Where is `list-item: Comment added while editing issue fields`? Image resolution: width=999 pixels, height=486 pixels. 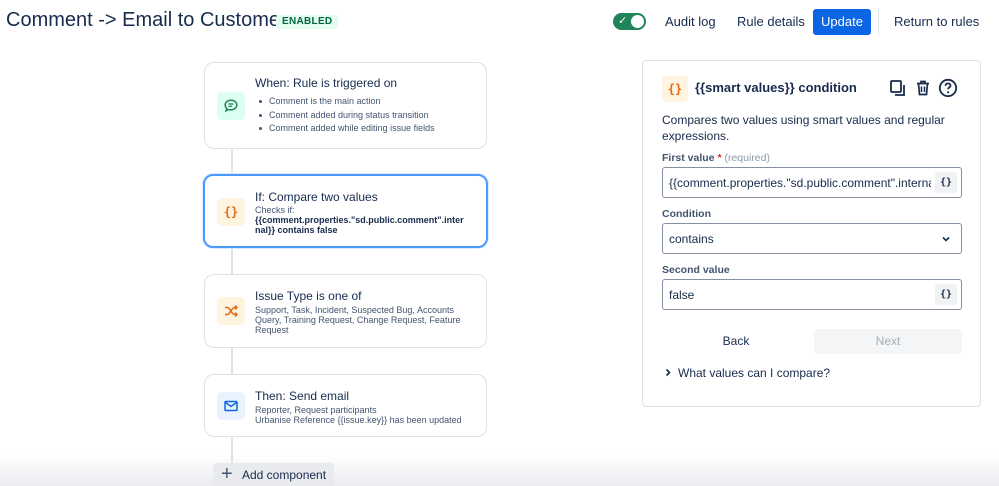 list-item: Comment added while editing issue fields is located at coordinates (345, 128).